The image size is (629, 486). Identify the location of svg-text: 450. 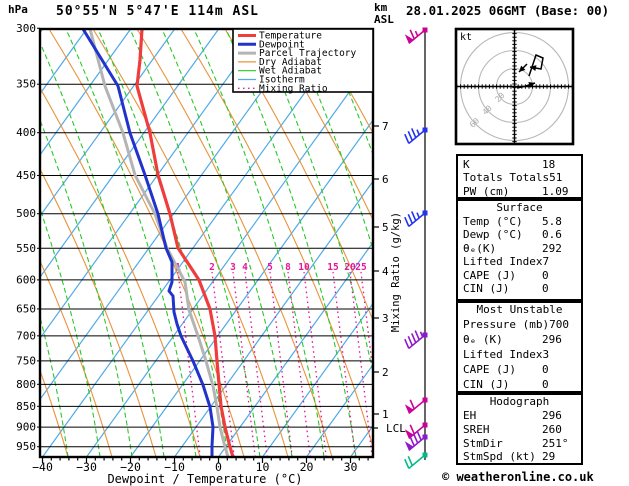
(26, 175).